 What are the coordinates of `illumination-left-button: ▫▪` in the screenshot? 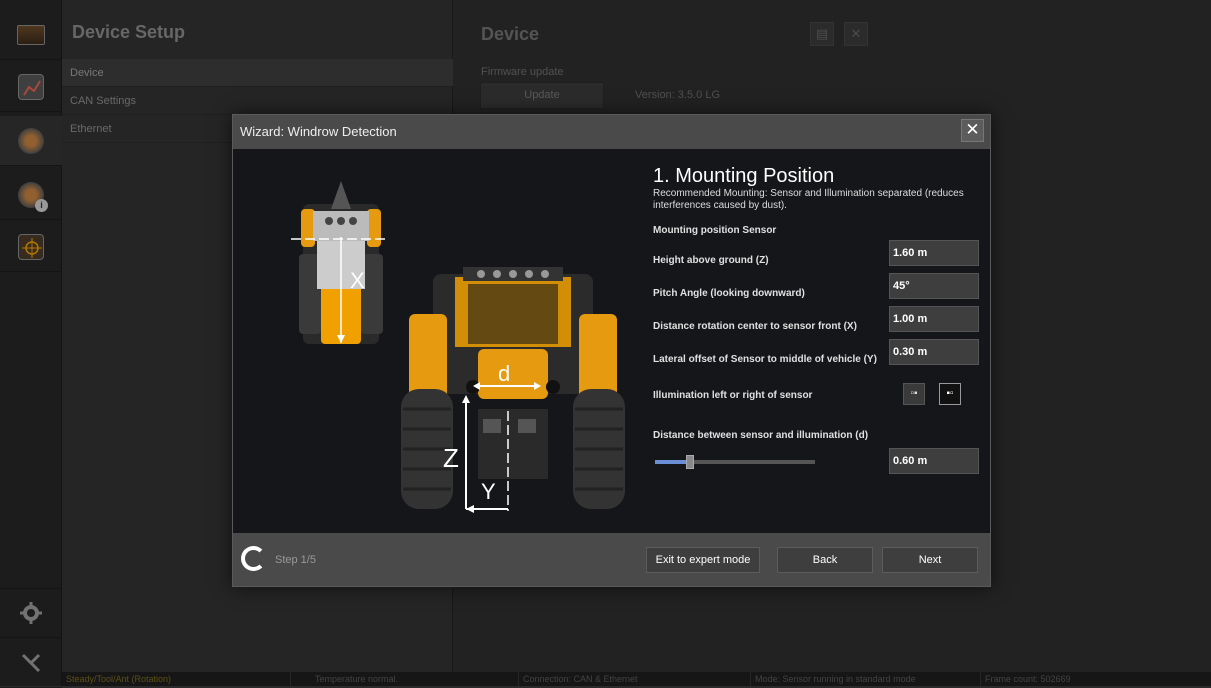 It's located at (914, 394).